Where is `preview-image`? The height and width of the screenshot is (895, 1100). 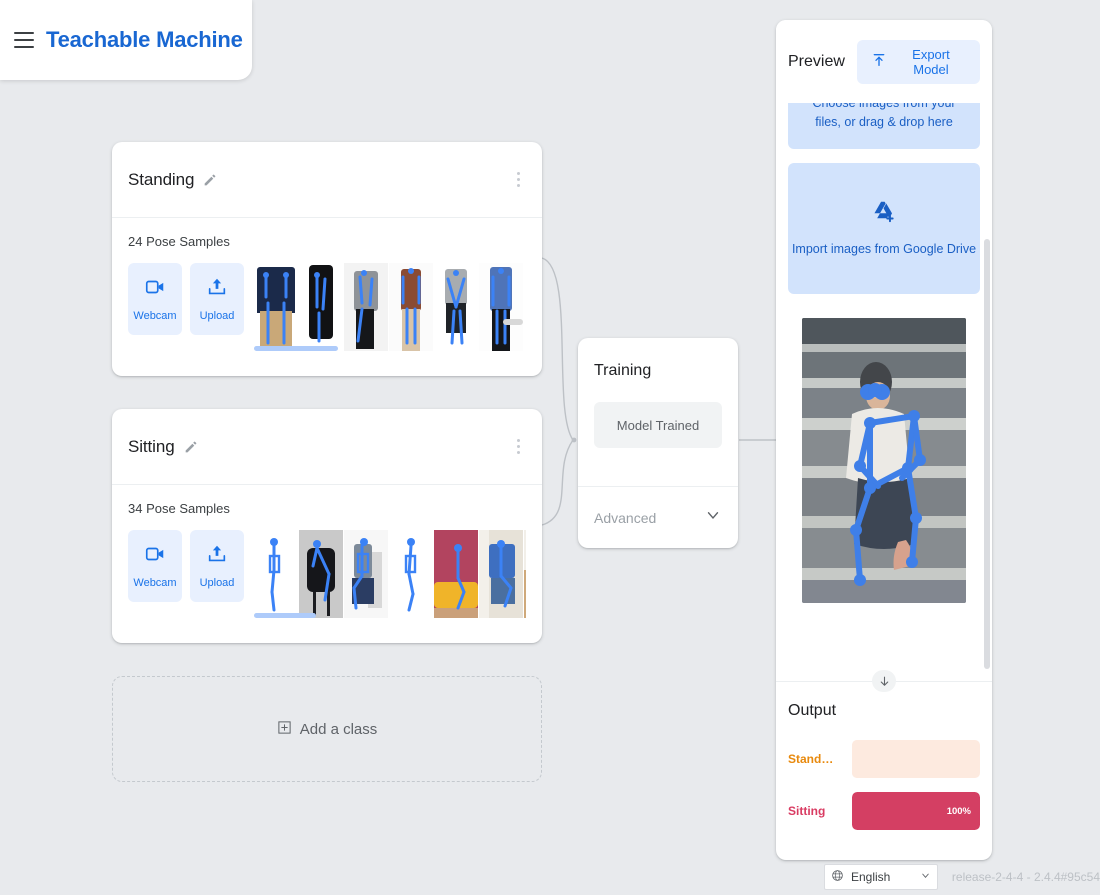
preview-image is located at coordinates (884, 460).